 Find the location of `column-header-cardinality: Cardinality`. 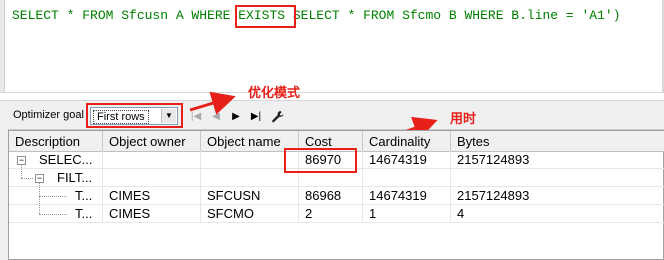

column-header-cardinality: Cardinality is located at coordinates (407, 141).